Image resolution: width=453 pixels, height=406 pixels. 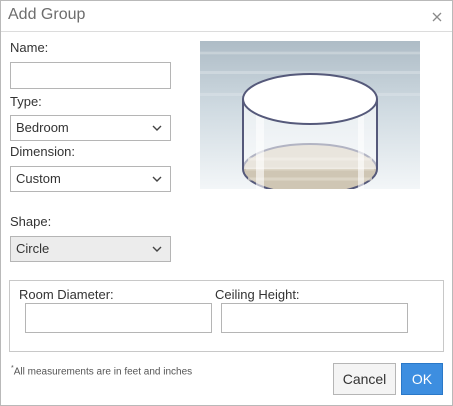 I want to click on shape-label: Shape:, so click(x=31, y=221).